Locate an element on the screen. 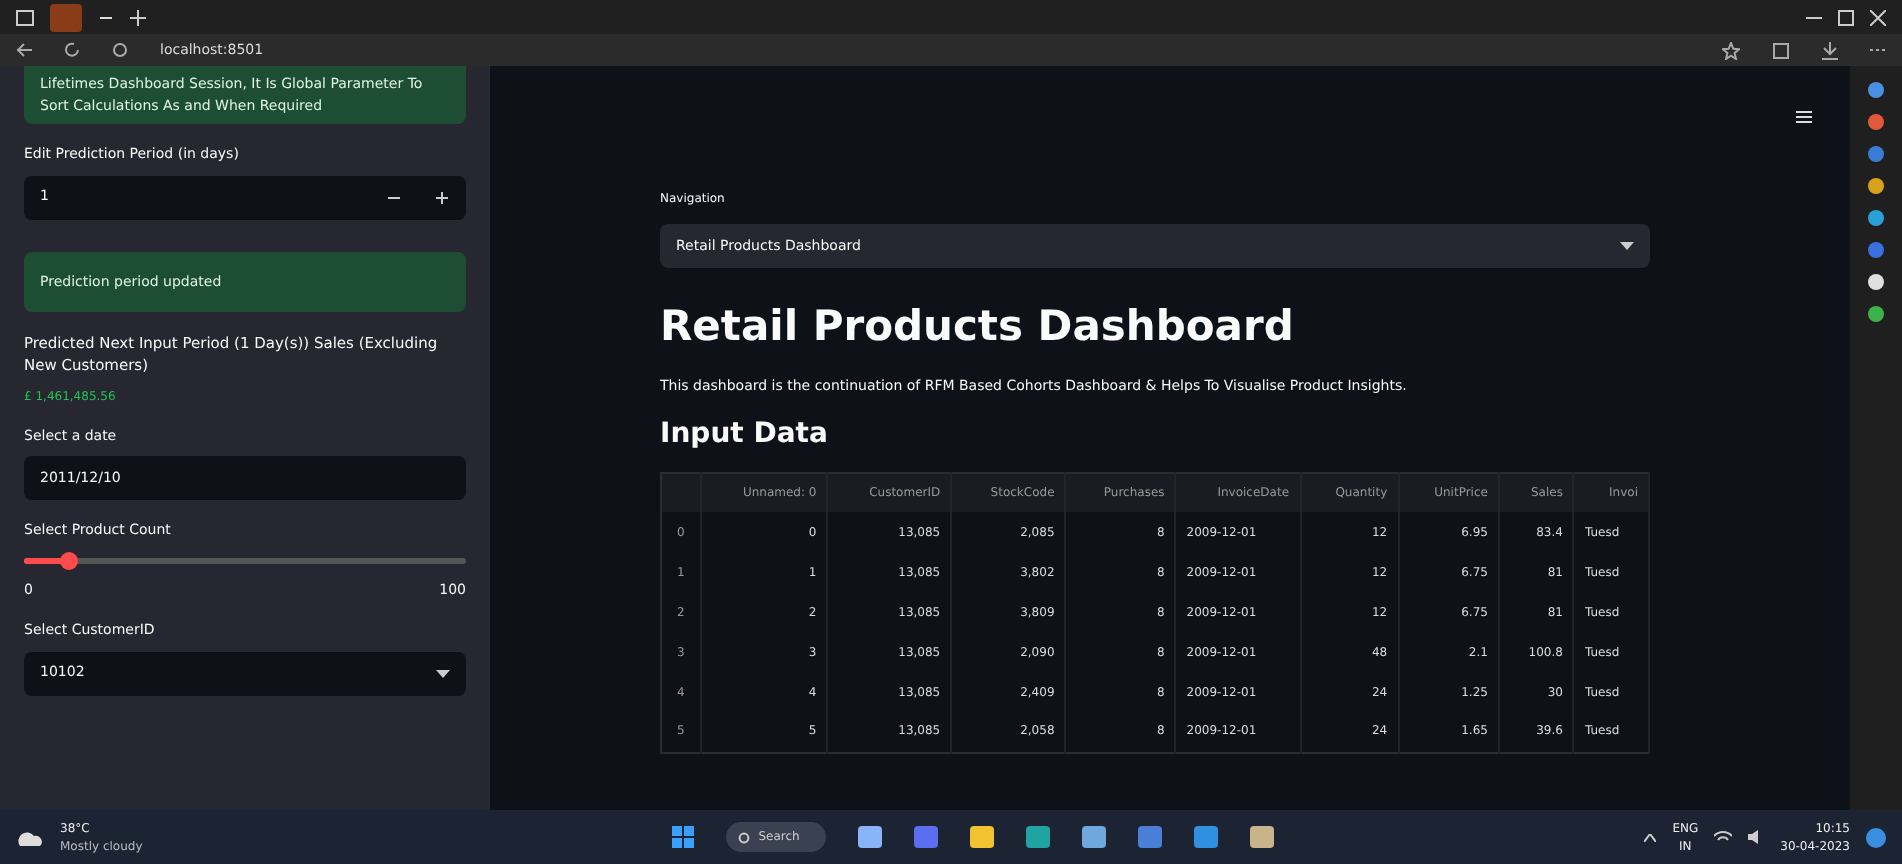 This screenshot has width=1902, height=864. maximize-icon is located at coordinates (1846, 17).